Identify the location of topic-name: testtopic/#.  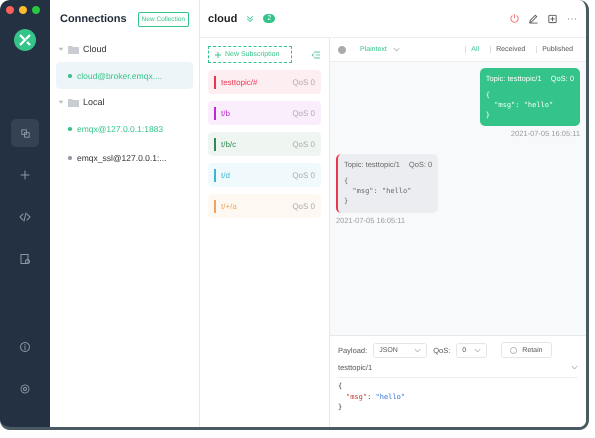
(239, 82).